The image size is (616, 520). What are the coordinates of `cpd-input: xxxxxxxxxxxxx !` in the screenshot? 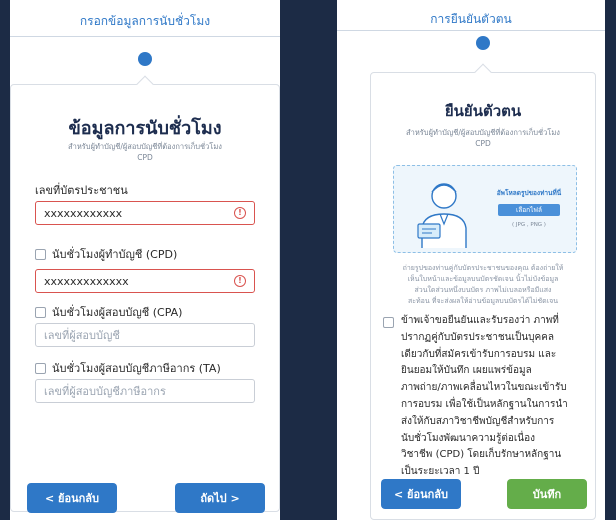 It's located at (145, 281).